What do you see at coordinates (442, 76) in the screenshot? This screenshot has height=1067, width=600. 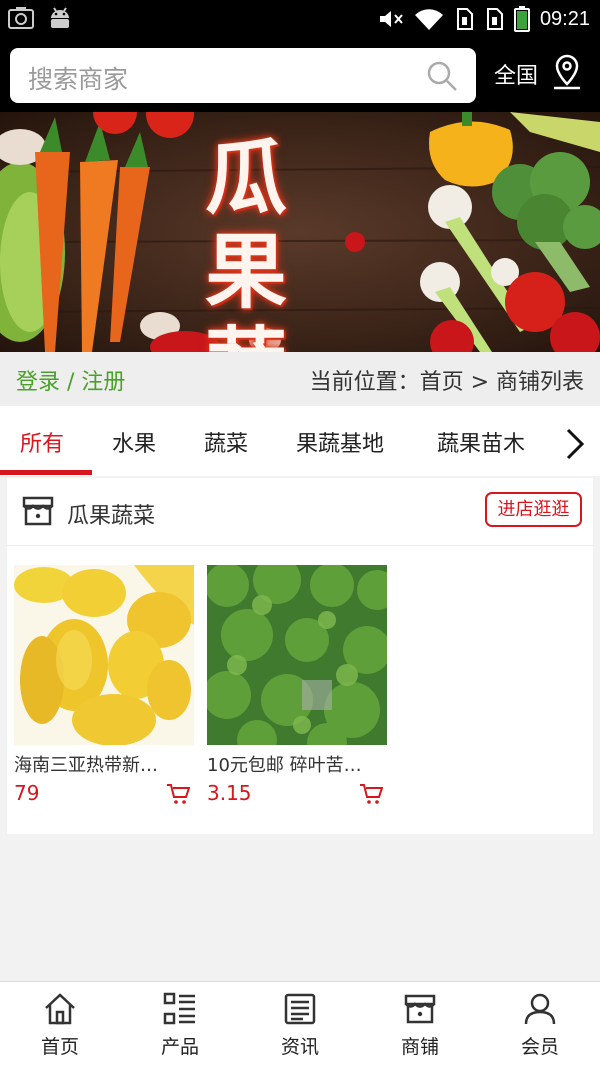 I see `search-icon` at bounding box center [442, 76].